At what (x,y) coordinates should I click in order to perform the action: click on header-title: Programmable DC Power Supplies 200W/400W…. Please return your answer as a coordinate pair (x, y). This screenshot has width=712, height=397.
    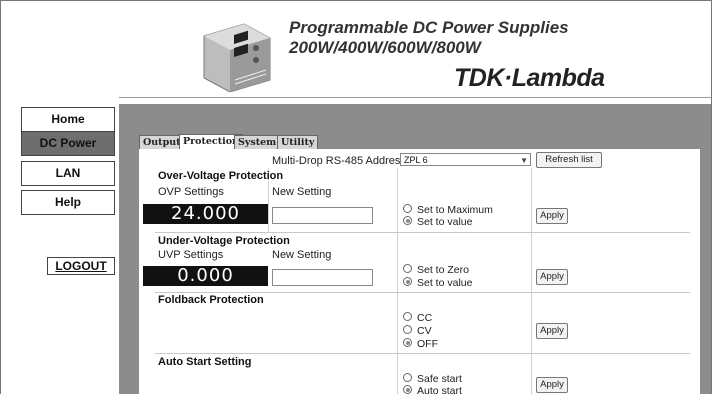
    Looking at the image, I should click on (429, 38).